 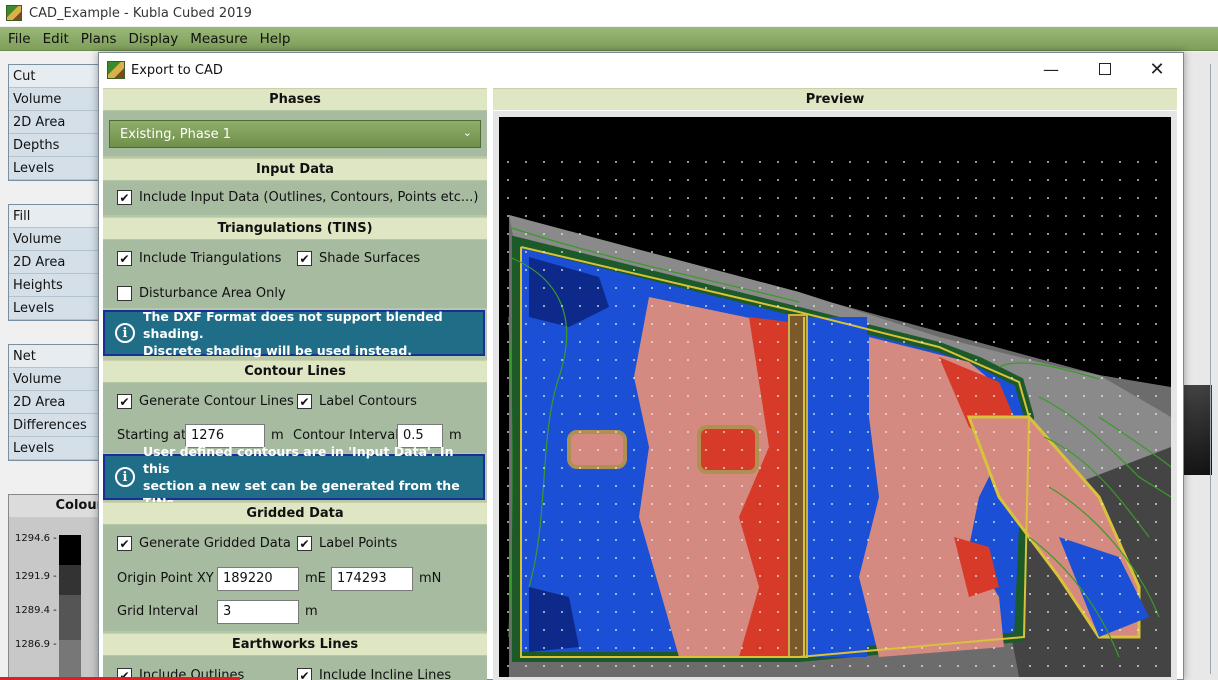 I want to click on include-triangulations-row: ✔ Include Triangulations, so click(x=199, y=258).